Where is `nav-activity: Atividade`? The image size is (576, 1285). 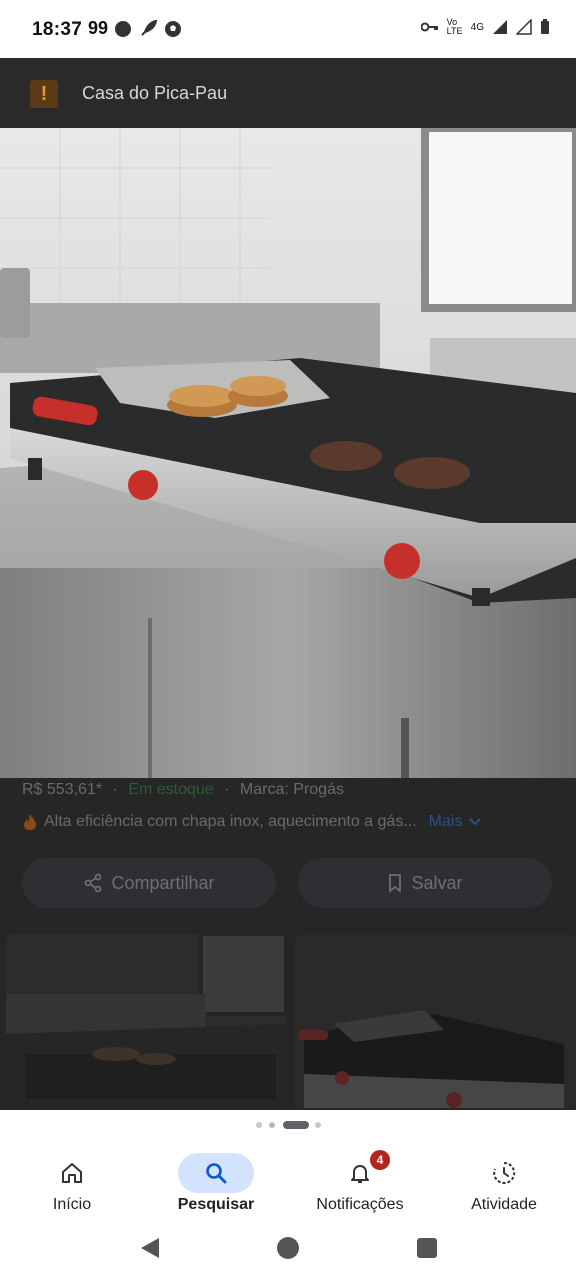
nav-activity: Atividade is located at coordinates (504, 1185).